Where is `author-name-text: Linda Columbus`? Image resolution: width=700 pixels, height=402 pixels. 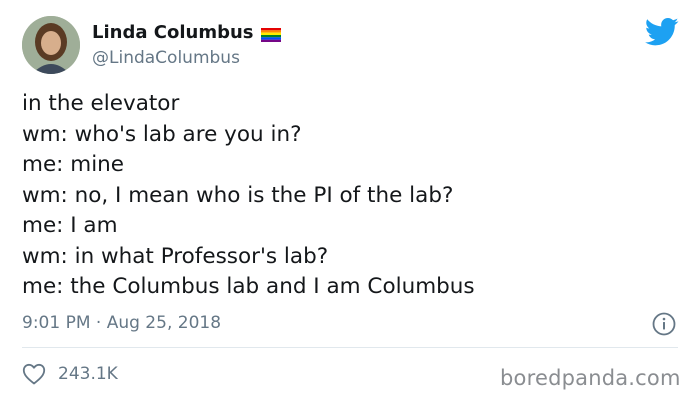
author-name-text: Linda Columbus is located at coordinates (172, 32).